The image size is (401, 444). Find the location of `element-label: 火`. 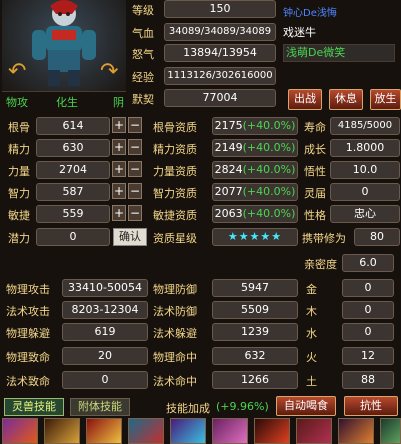

element-label: 火 is located at coordinates (311, 357).